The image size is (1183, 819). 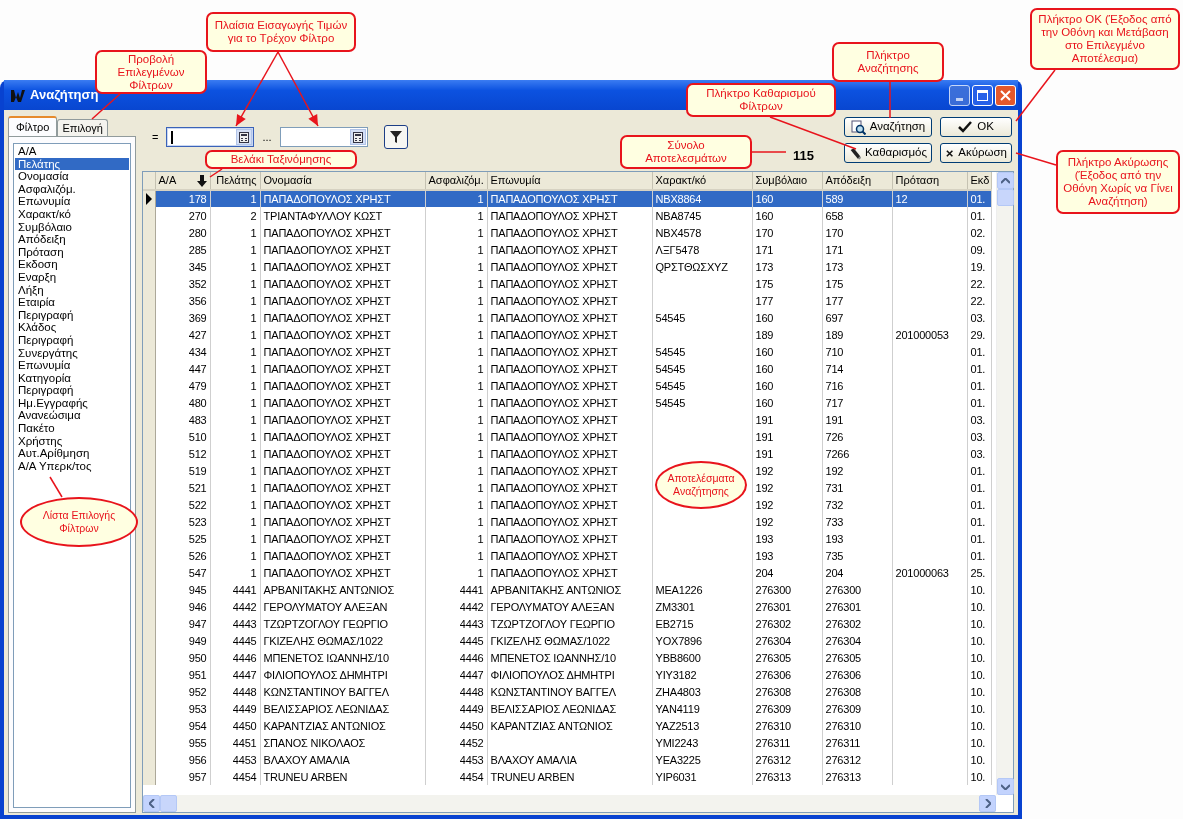 What do you see at coordinates (959, 95) in the screenshot?
I see `minimize-button` at bounding box center [959, 95].